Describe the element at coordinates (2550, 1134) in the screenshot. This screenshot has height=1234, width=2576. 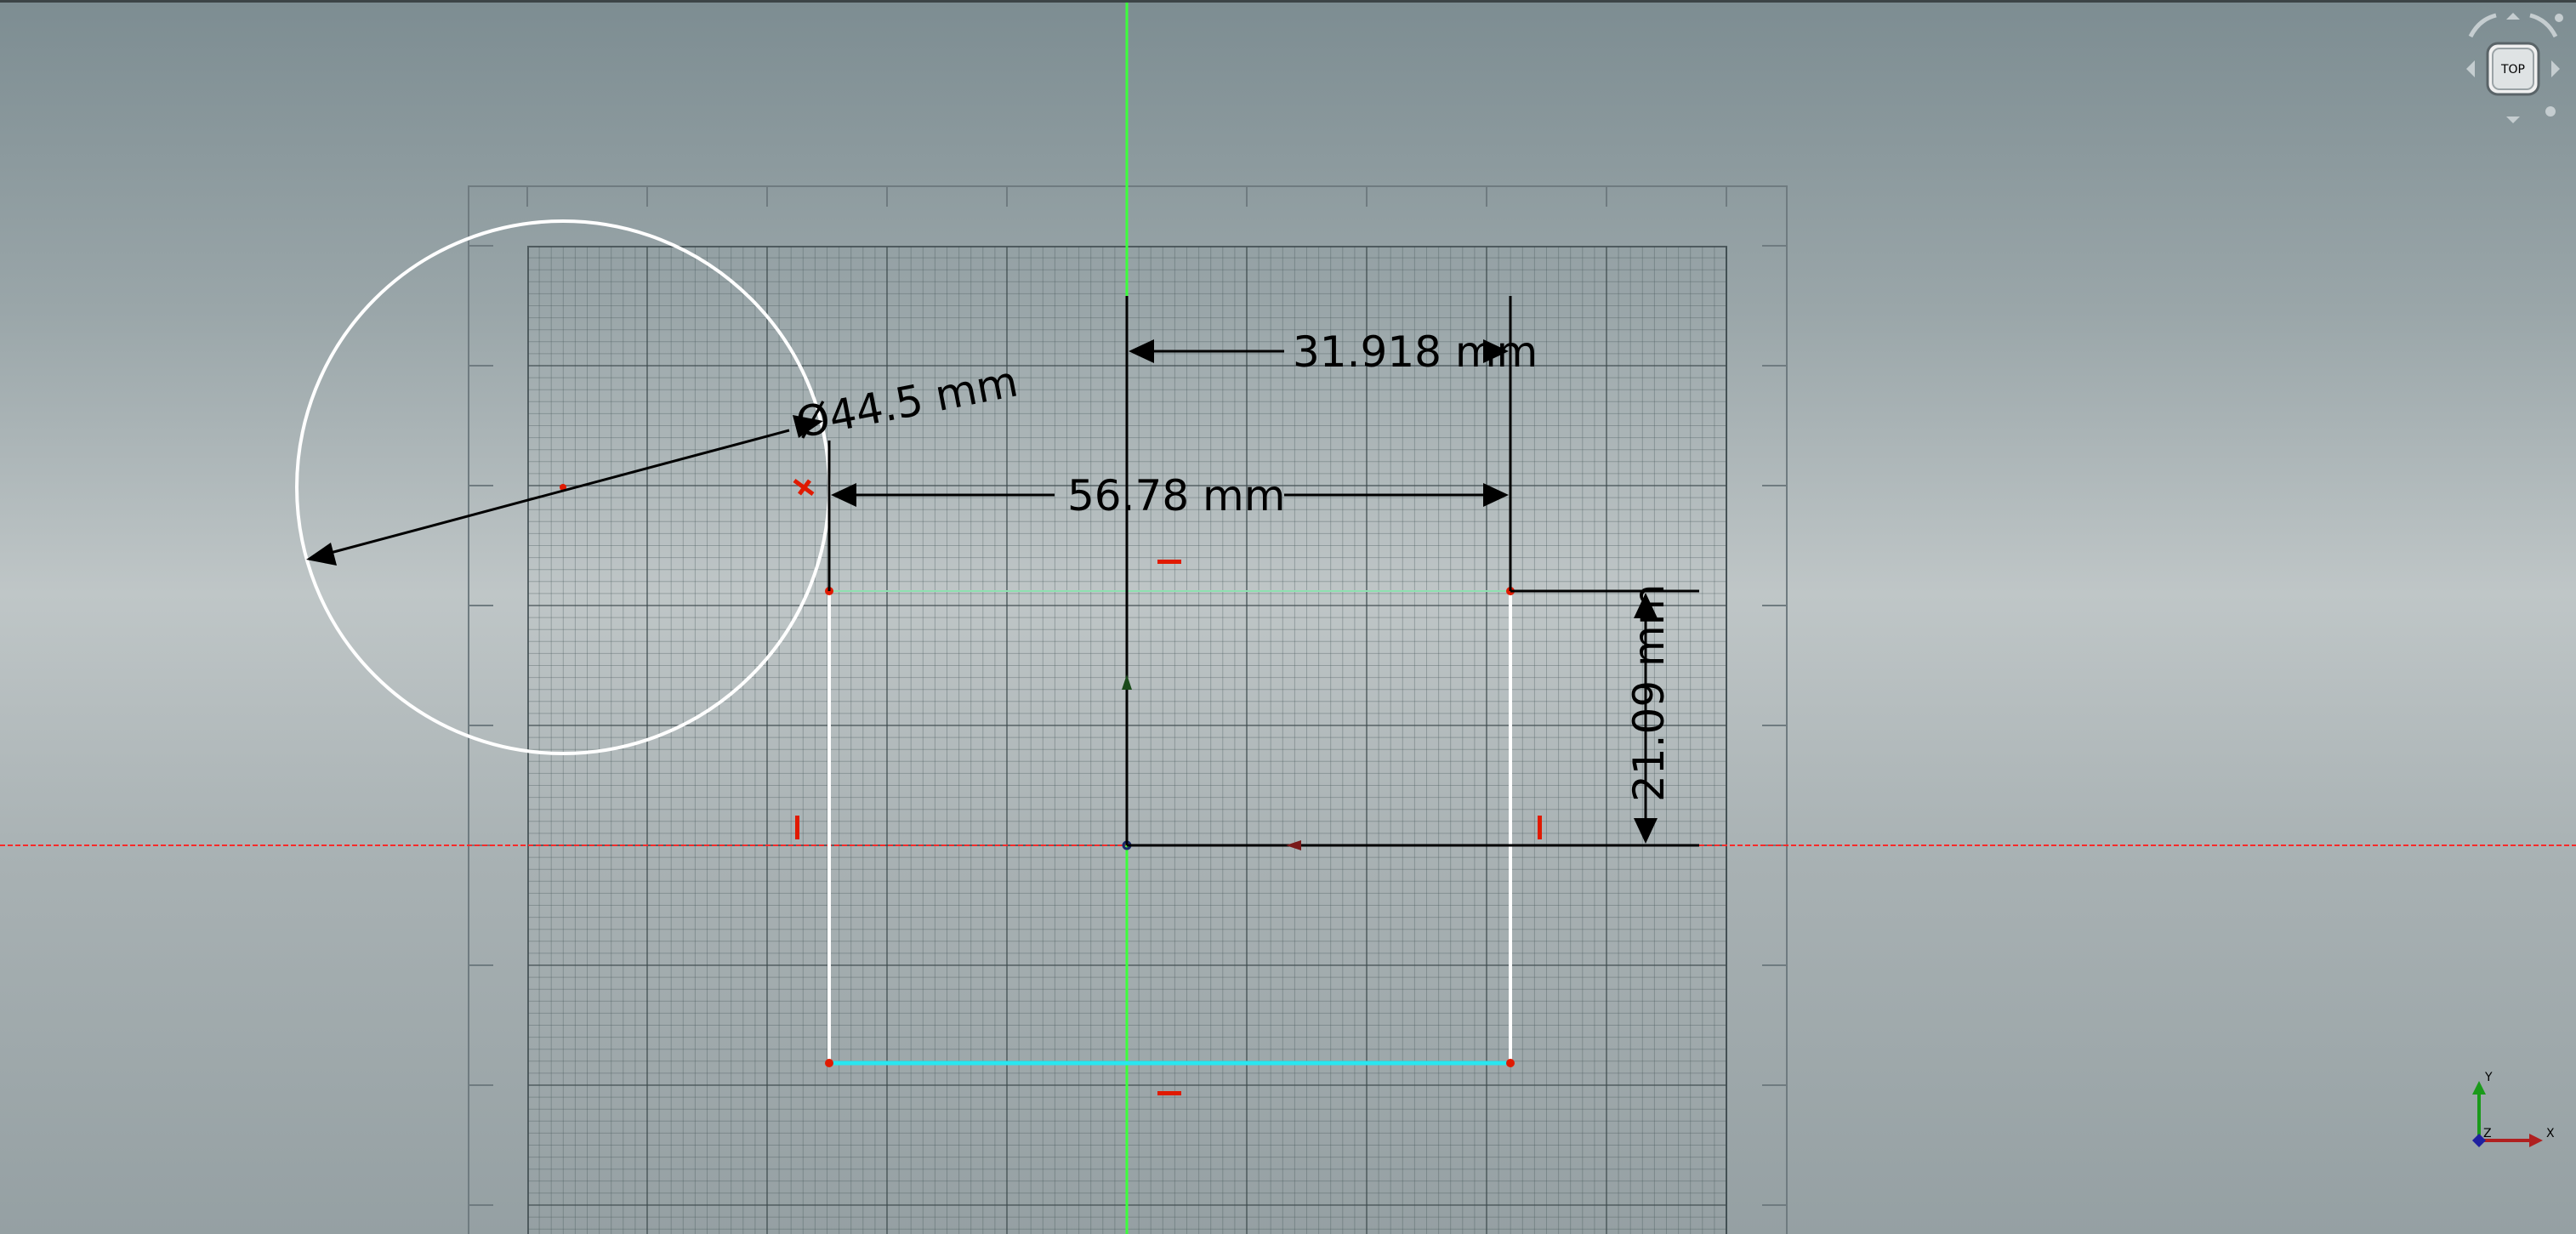
I see `axis-x-label: X` at that location.